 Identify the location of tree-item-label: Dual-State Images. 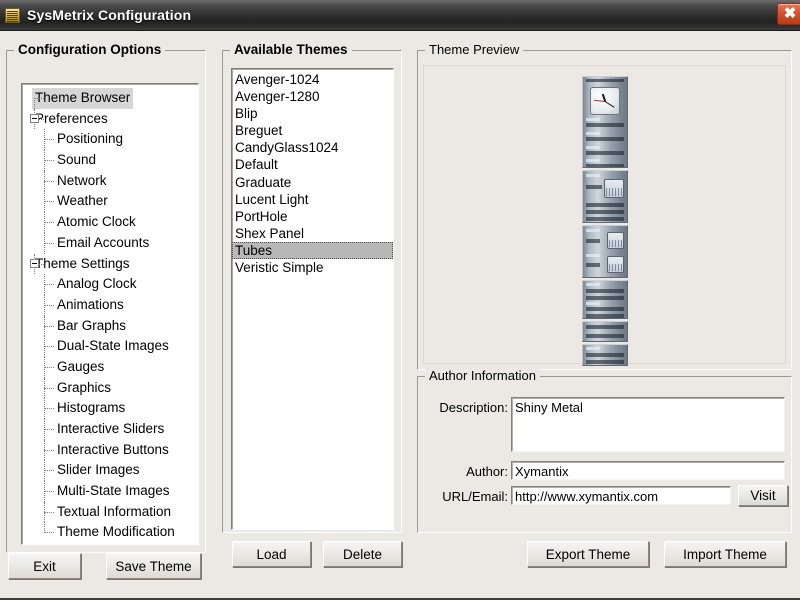
(113, 346).